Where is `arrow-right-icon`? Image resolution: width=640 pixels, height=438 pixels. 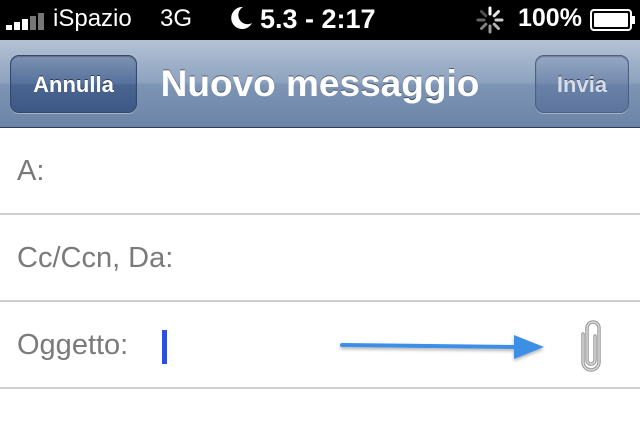 arrow-right-icon is located at coordinates (442, 347).